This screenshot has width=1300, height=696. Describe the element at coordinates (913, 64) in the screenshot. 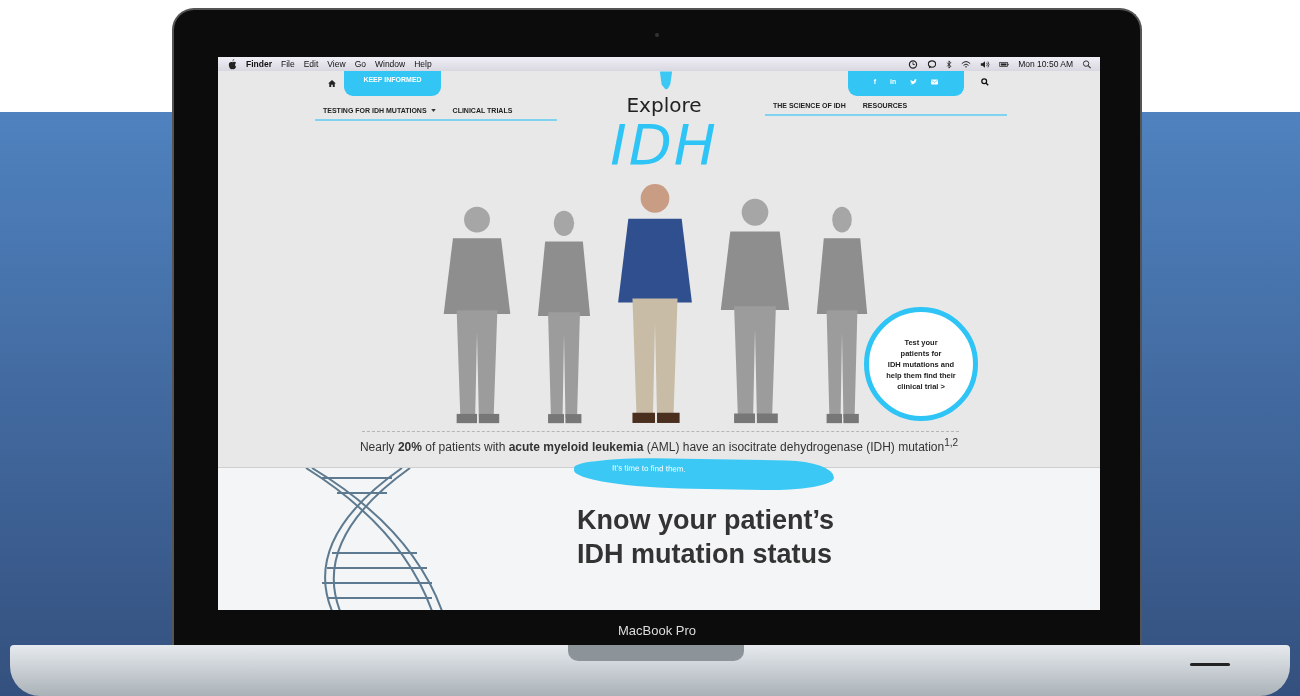

I see `clock-icon` at that location.